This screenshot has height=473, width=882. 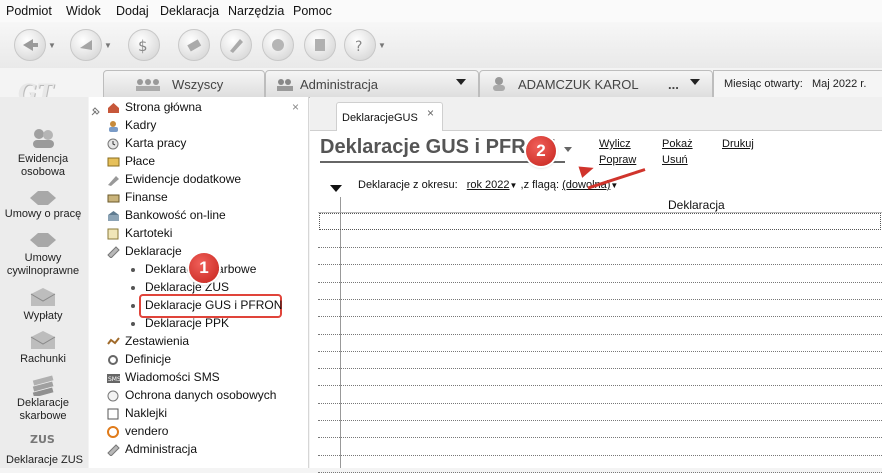 What do you see at coordinates (29, 11) in the screenshot?
I see `menu-podmiot: Podmiot` at bounding box center [29, 11].